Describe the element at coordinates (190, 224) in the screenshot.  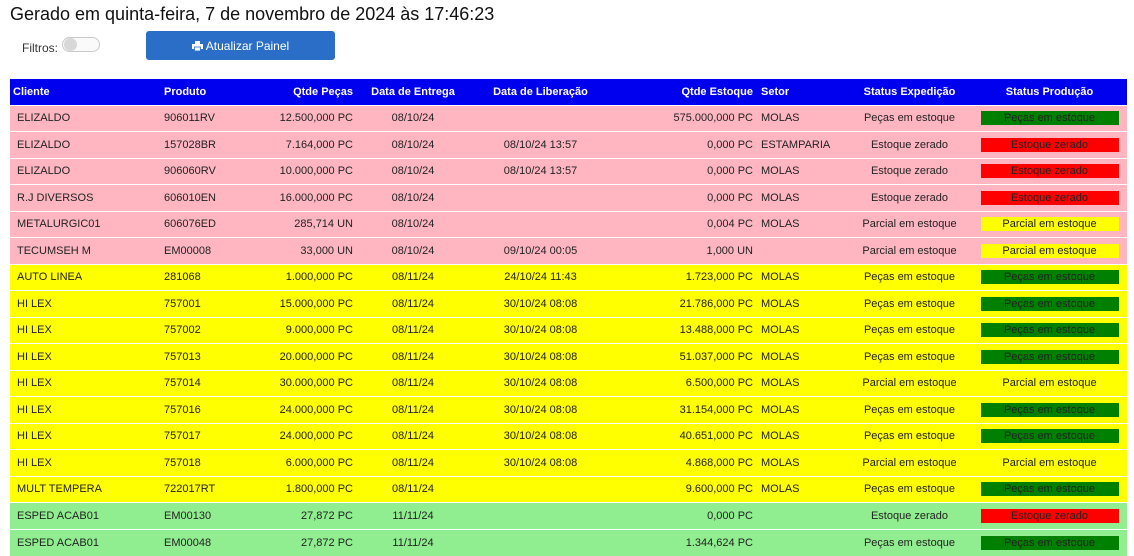
I see `cell-produto: 606076ED` at that location.